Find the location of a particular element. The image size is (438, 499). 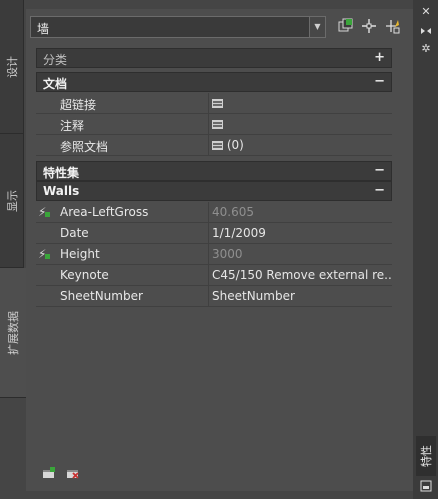

add-to-selection-icon is located at coordinates (345, 27).